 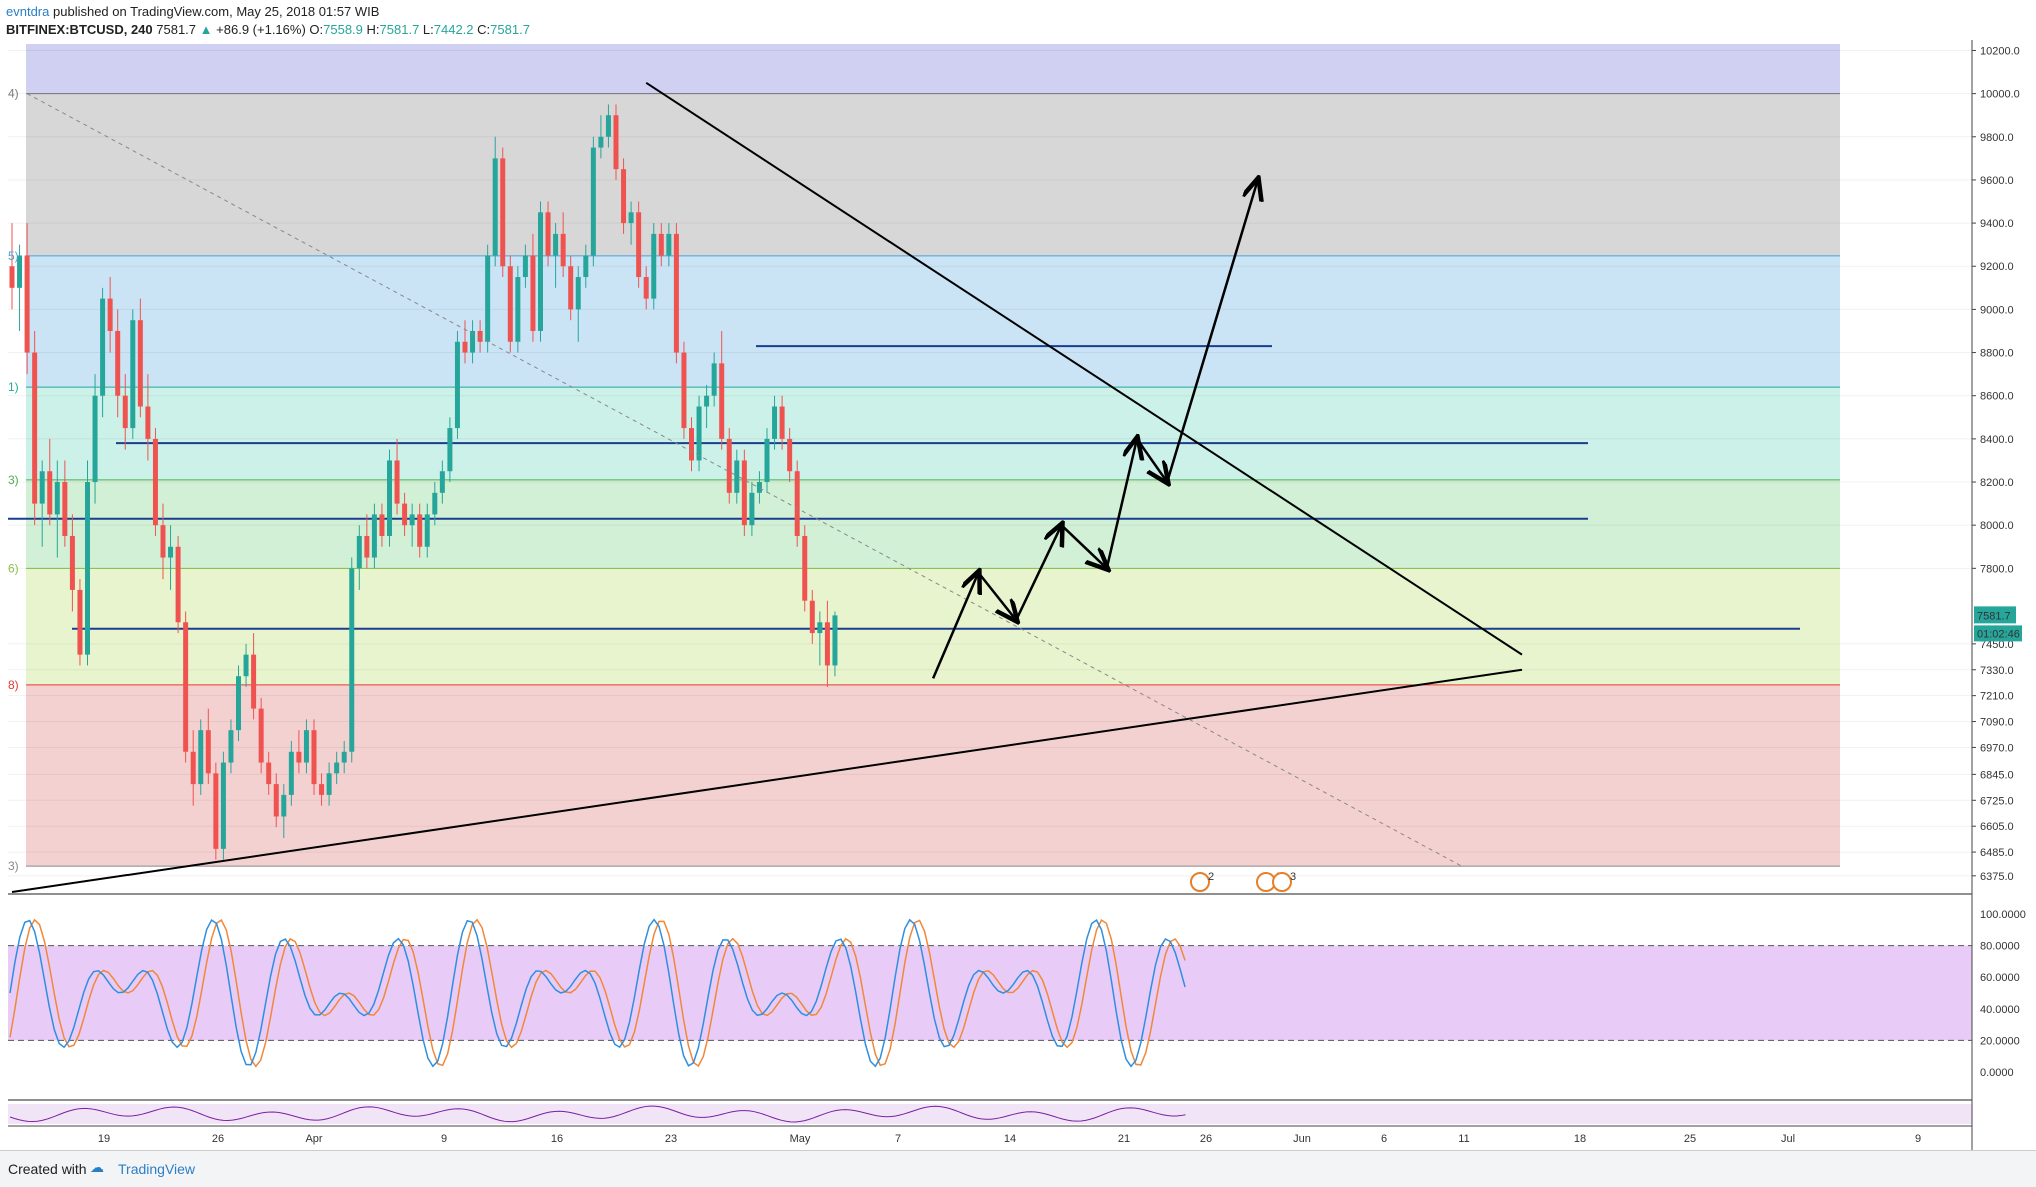 I want to click on countdown-tag: 01:02:46, so click(x=1998, y=634).